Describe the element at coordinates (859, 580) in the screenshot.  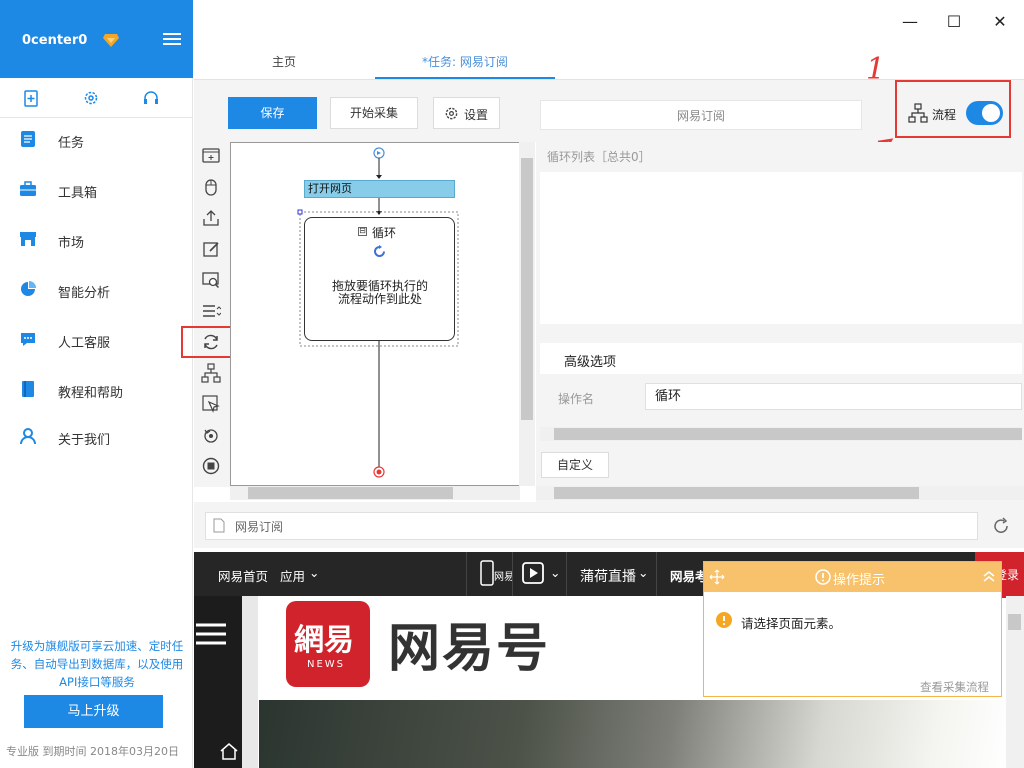
I see `popup-title: 操作提示` at that location.